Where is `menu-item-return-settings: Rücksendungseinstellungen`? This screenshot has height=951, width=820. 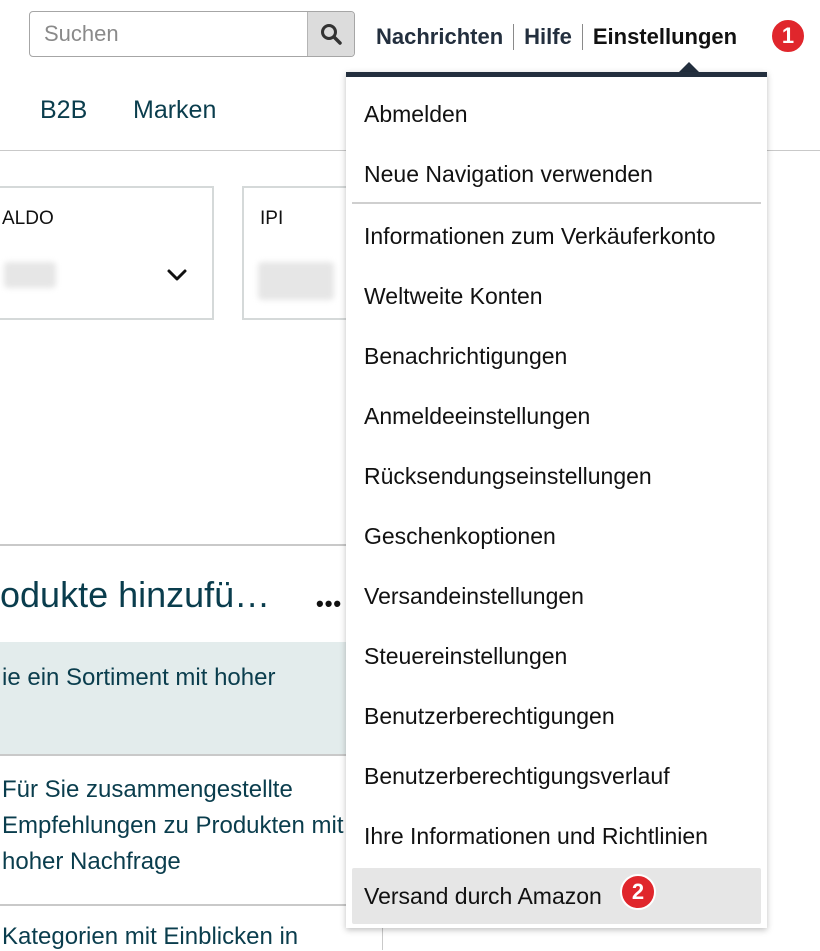
menu-item-return-settings: Rücksendungseinstellungen is located at coordinates (556, 476).